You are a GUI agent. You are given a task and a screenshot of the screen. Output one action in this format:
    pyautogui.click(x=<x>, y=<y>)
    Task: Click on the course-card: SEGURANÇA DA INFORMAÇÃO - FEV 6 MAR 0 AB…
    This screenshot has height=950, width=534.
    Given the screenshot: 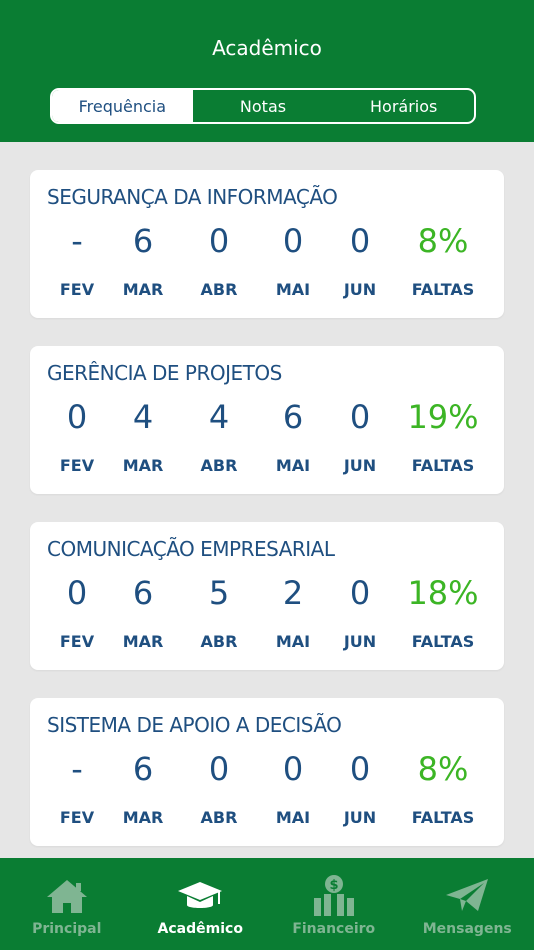 What is the action you would take?
    pyautogui.click(x=267, y=244)
    